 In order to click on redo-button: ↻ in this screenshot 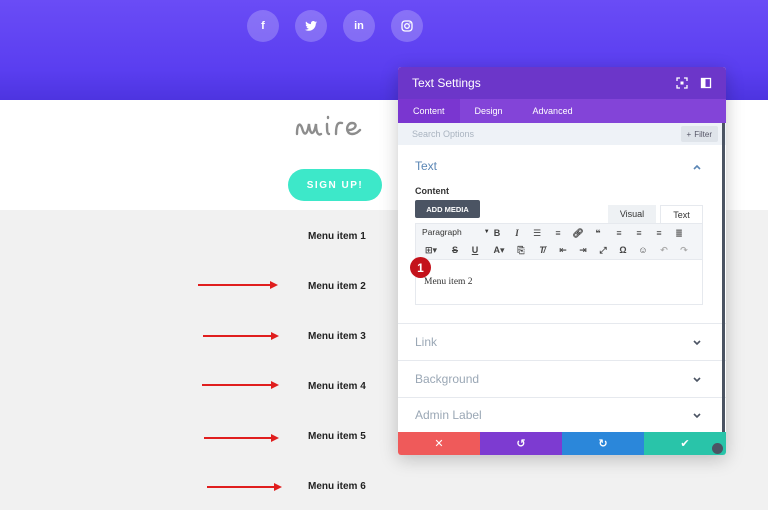, I will do `click(603, 443)`.